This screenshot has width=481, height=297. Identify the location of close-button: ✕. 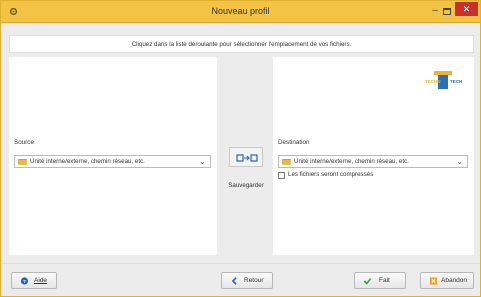
(466, 9).